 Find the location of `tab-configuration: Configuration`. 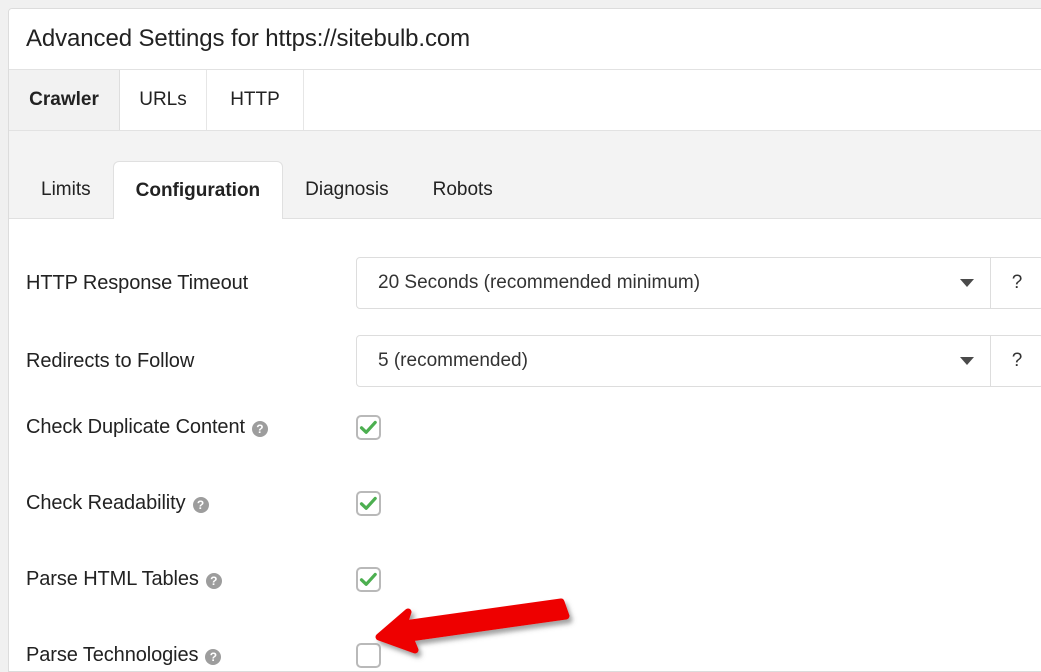

tab-configuration: Configuration is located at coordinates (198, 190).